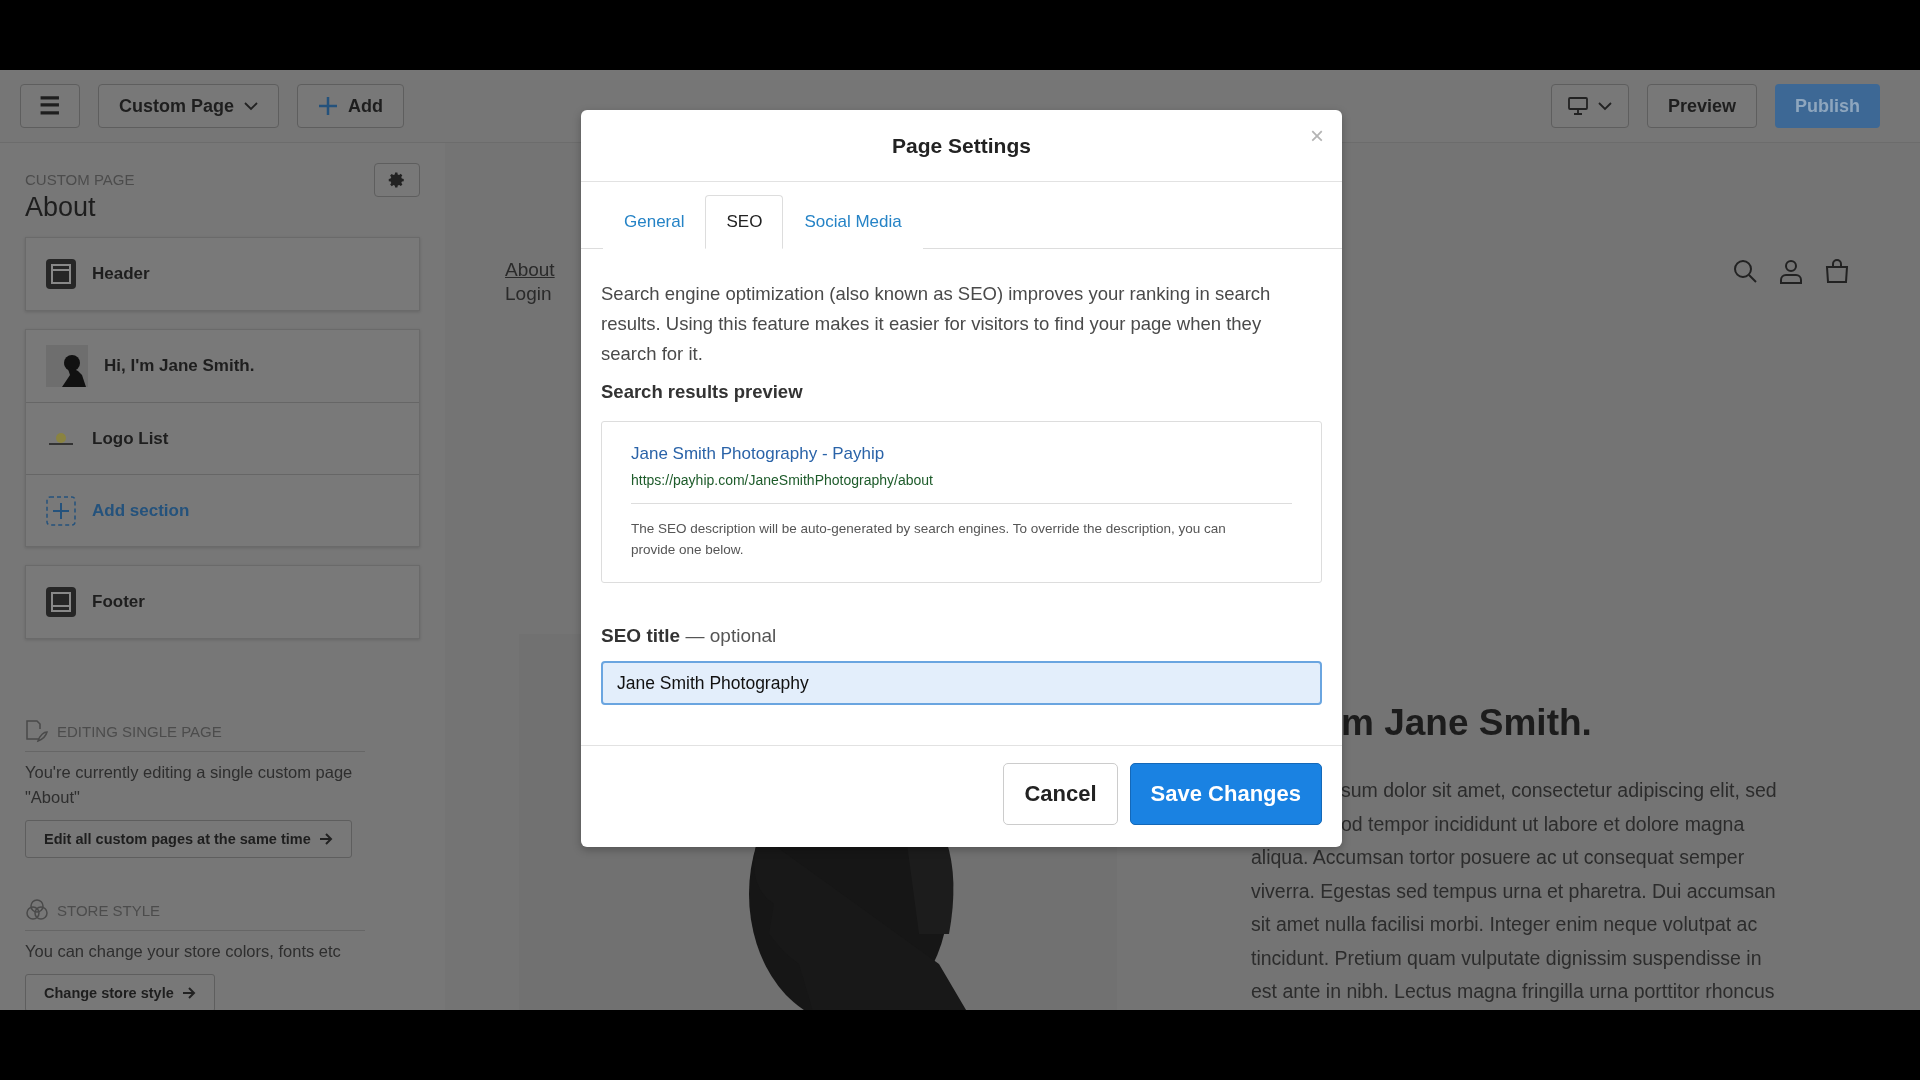 This screenshot has width=1920, height=1080. I want to click on section-heading: Search results preview, so click(702, 392).